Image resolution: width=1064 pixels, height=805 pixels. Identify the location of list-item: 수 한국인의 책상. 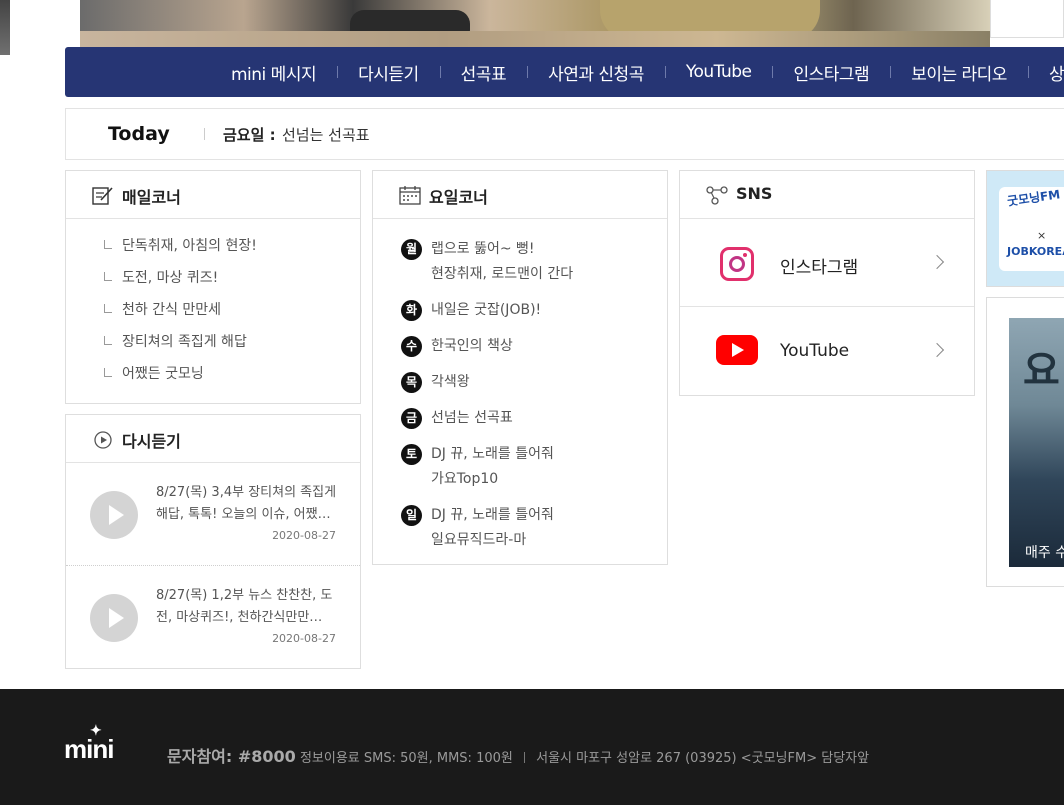
(534, 346).